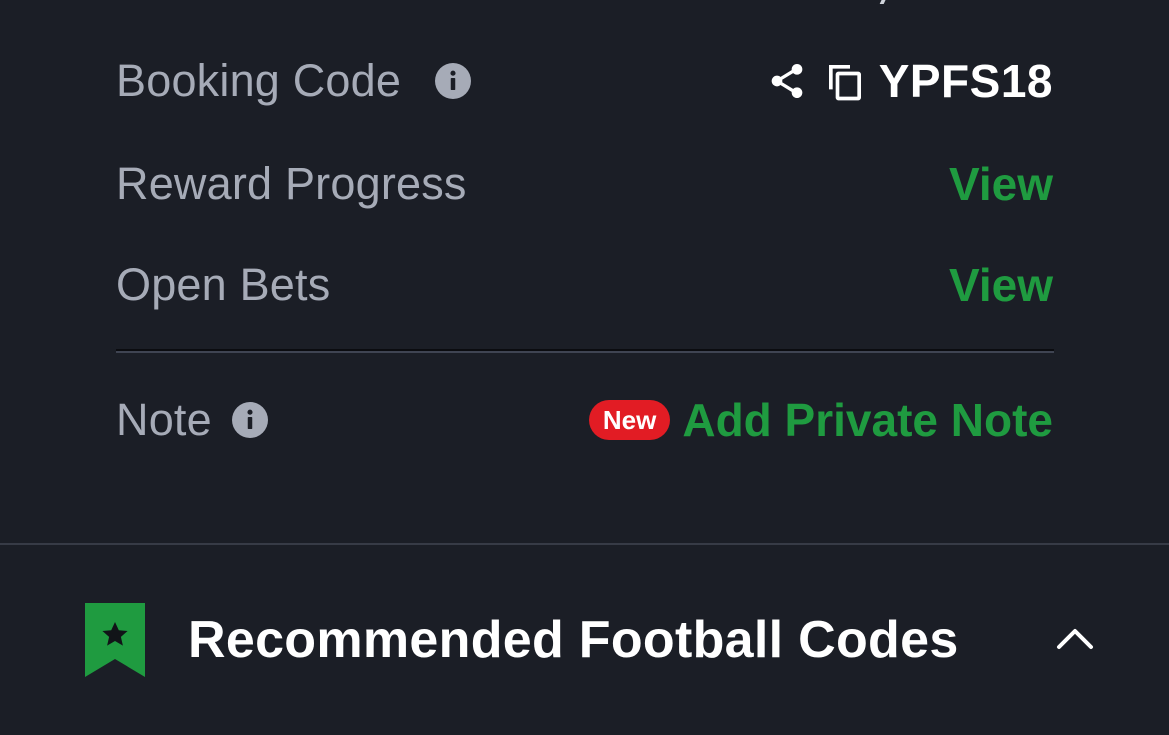 Image resolution: width=1169 pixels, height=735 pixels. I want to click on recommended-codes-title: Recommended Football Codes, so click(573, 640).